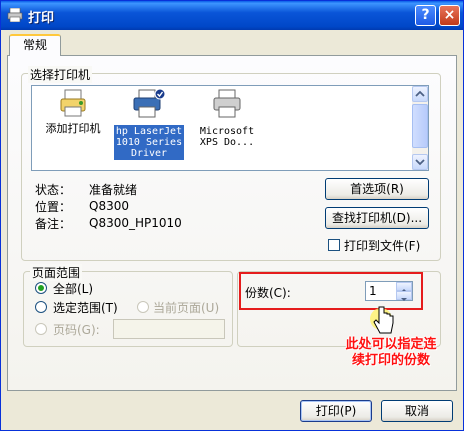 This screenshot has height=431, width=464. I want to click on cancel-button: 取消, so click(417, 411).